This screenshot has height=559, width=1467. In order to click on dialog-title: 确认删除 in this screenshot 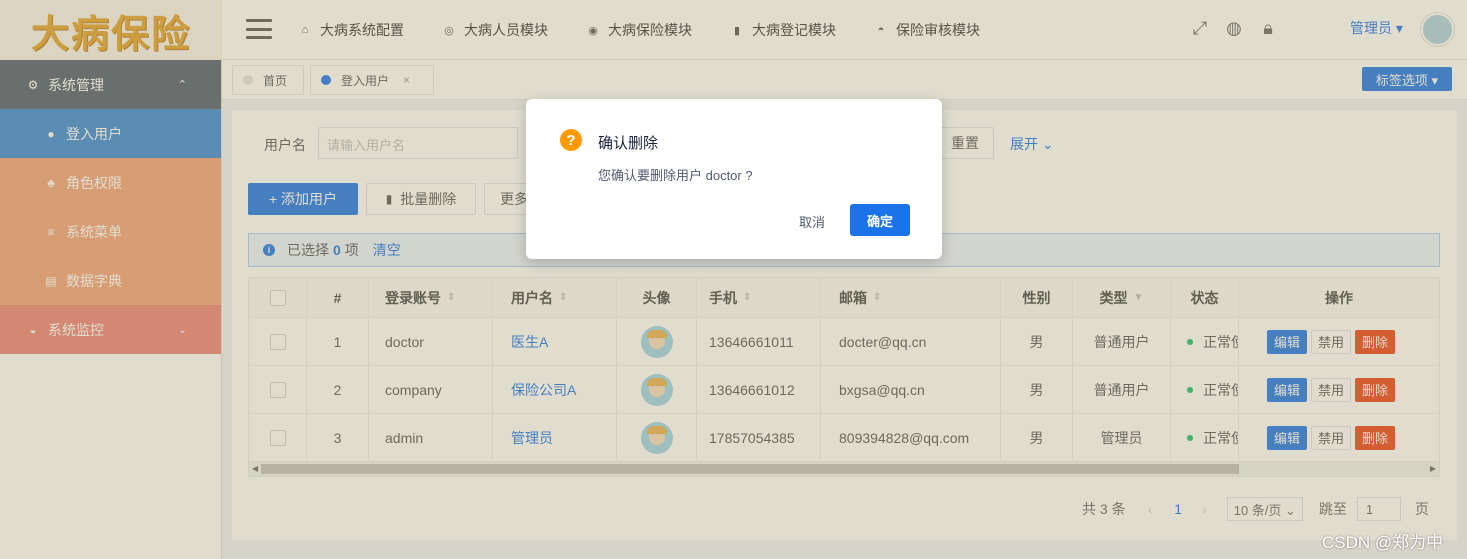, I will do `click(628, 143)`.